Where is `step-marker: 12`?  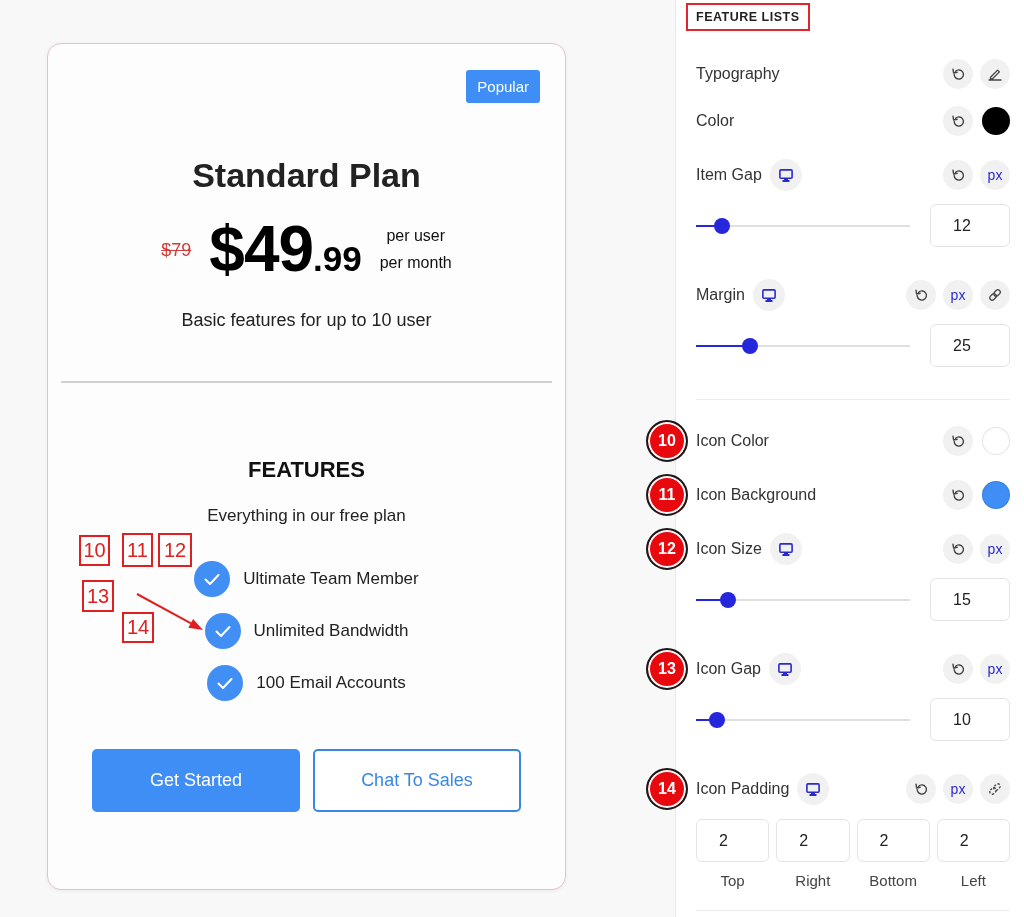 step-marker: 12 is located at coordinates (667, 549).